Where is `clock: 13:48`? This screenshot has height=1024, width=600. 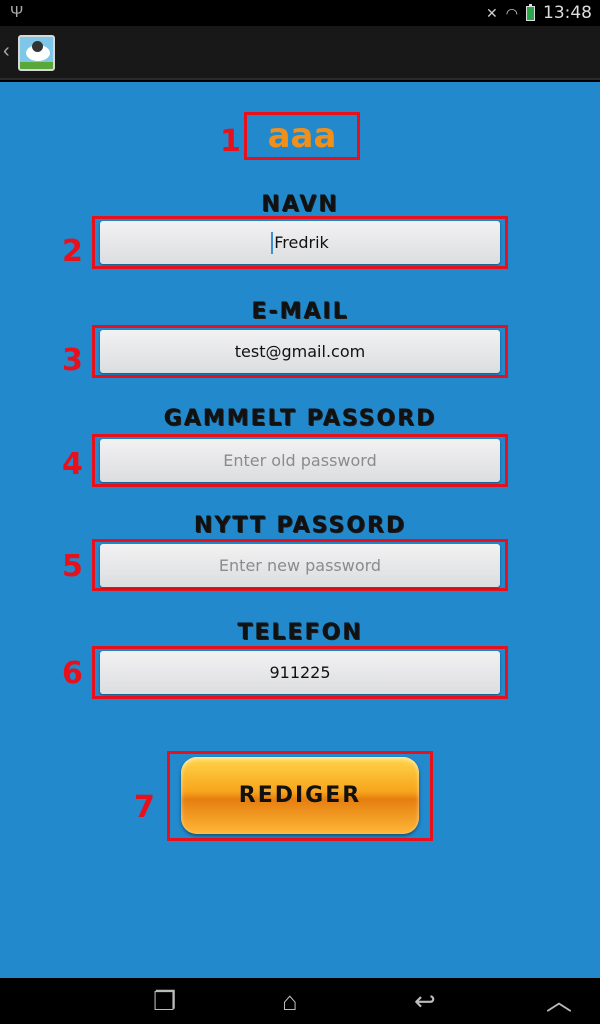
clock: 13:48 is located at coordinates (567, 13).